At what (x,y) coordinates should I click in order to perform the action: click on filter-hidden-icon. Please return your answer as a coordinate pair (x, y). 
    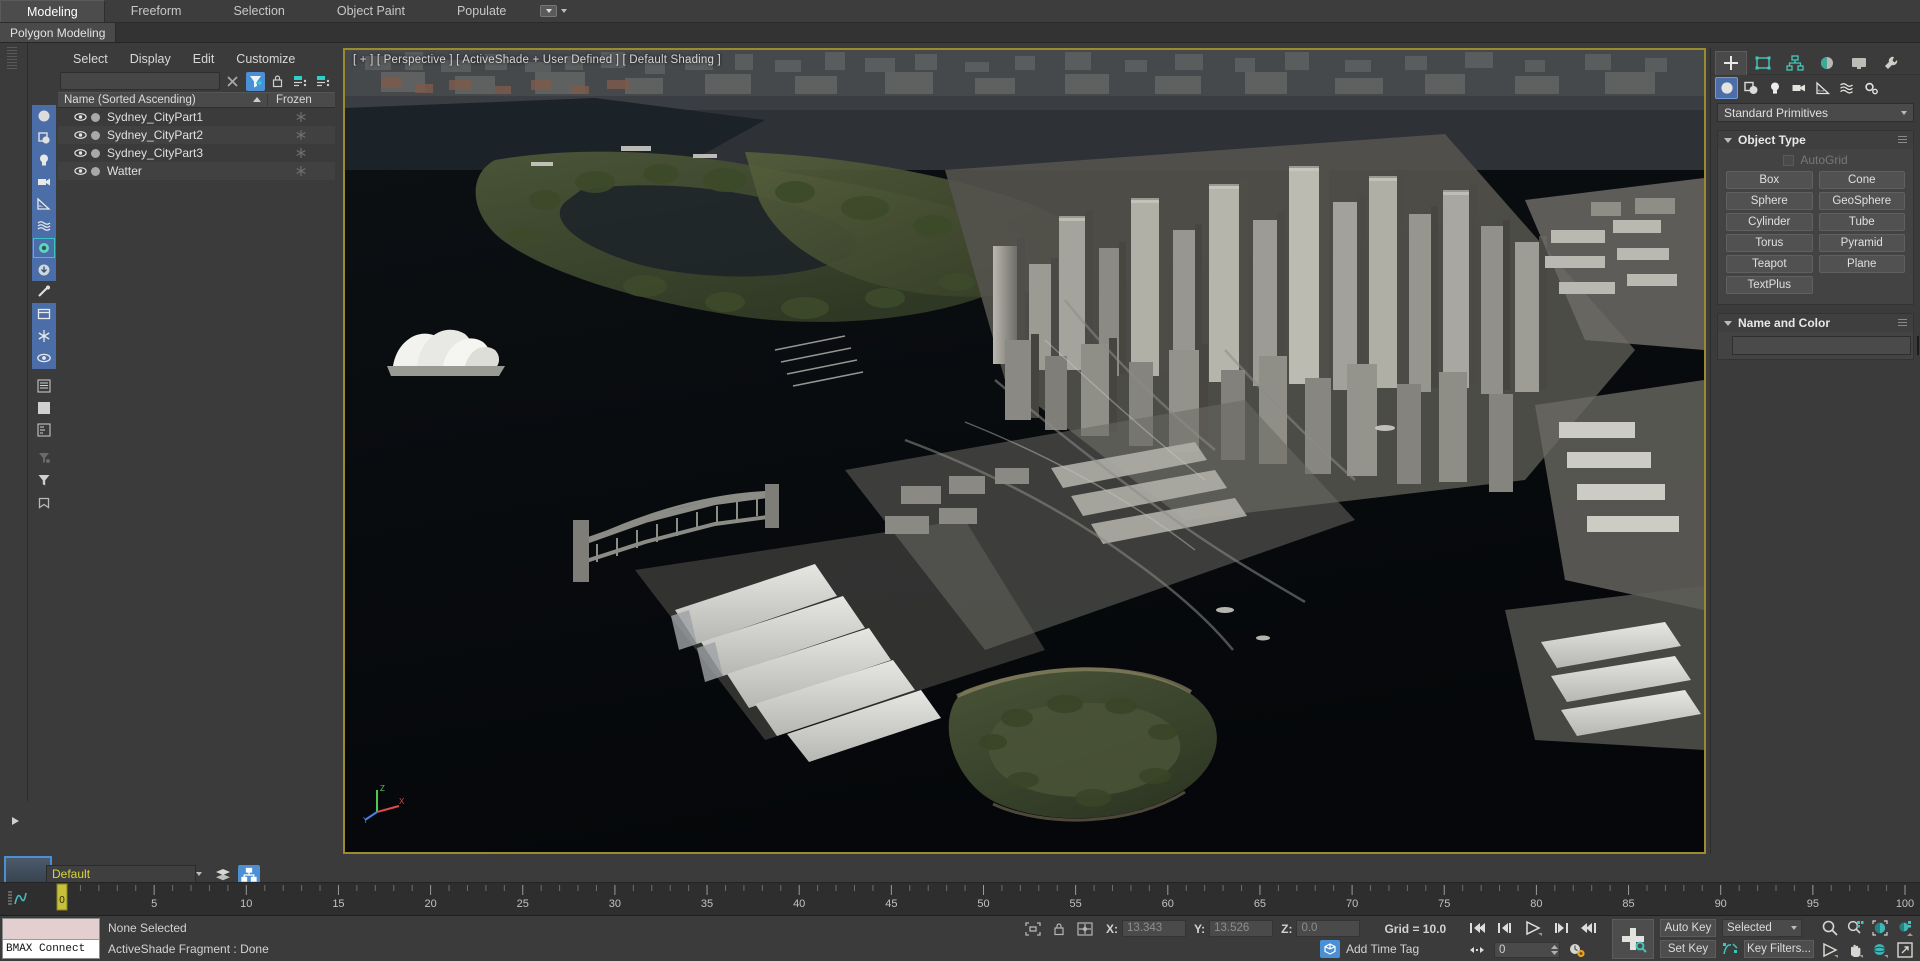
    Looking at the image, I should click on (44, 358).